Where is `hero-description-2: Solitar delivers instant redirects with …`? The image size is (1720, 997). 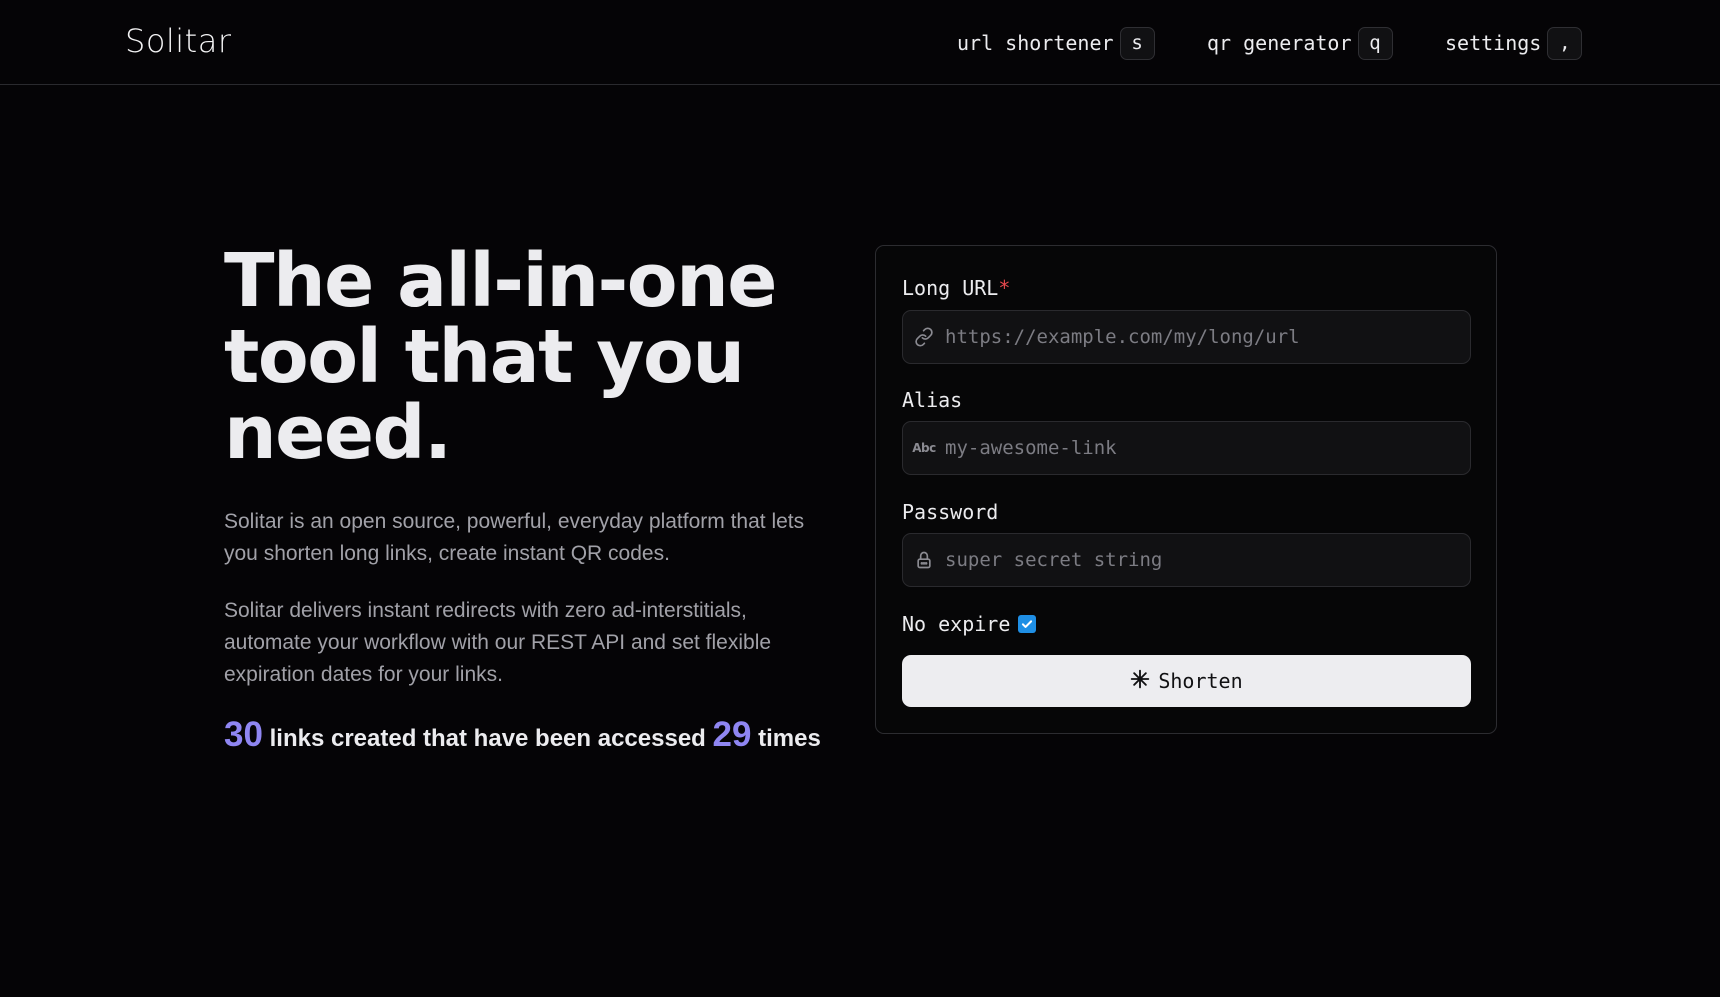
hero-description-2: Solitar delivers instant redirects with … is located at coordinates (498, 642).